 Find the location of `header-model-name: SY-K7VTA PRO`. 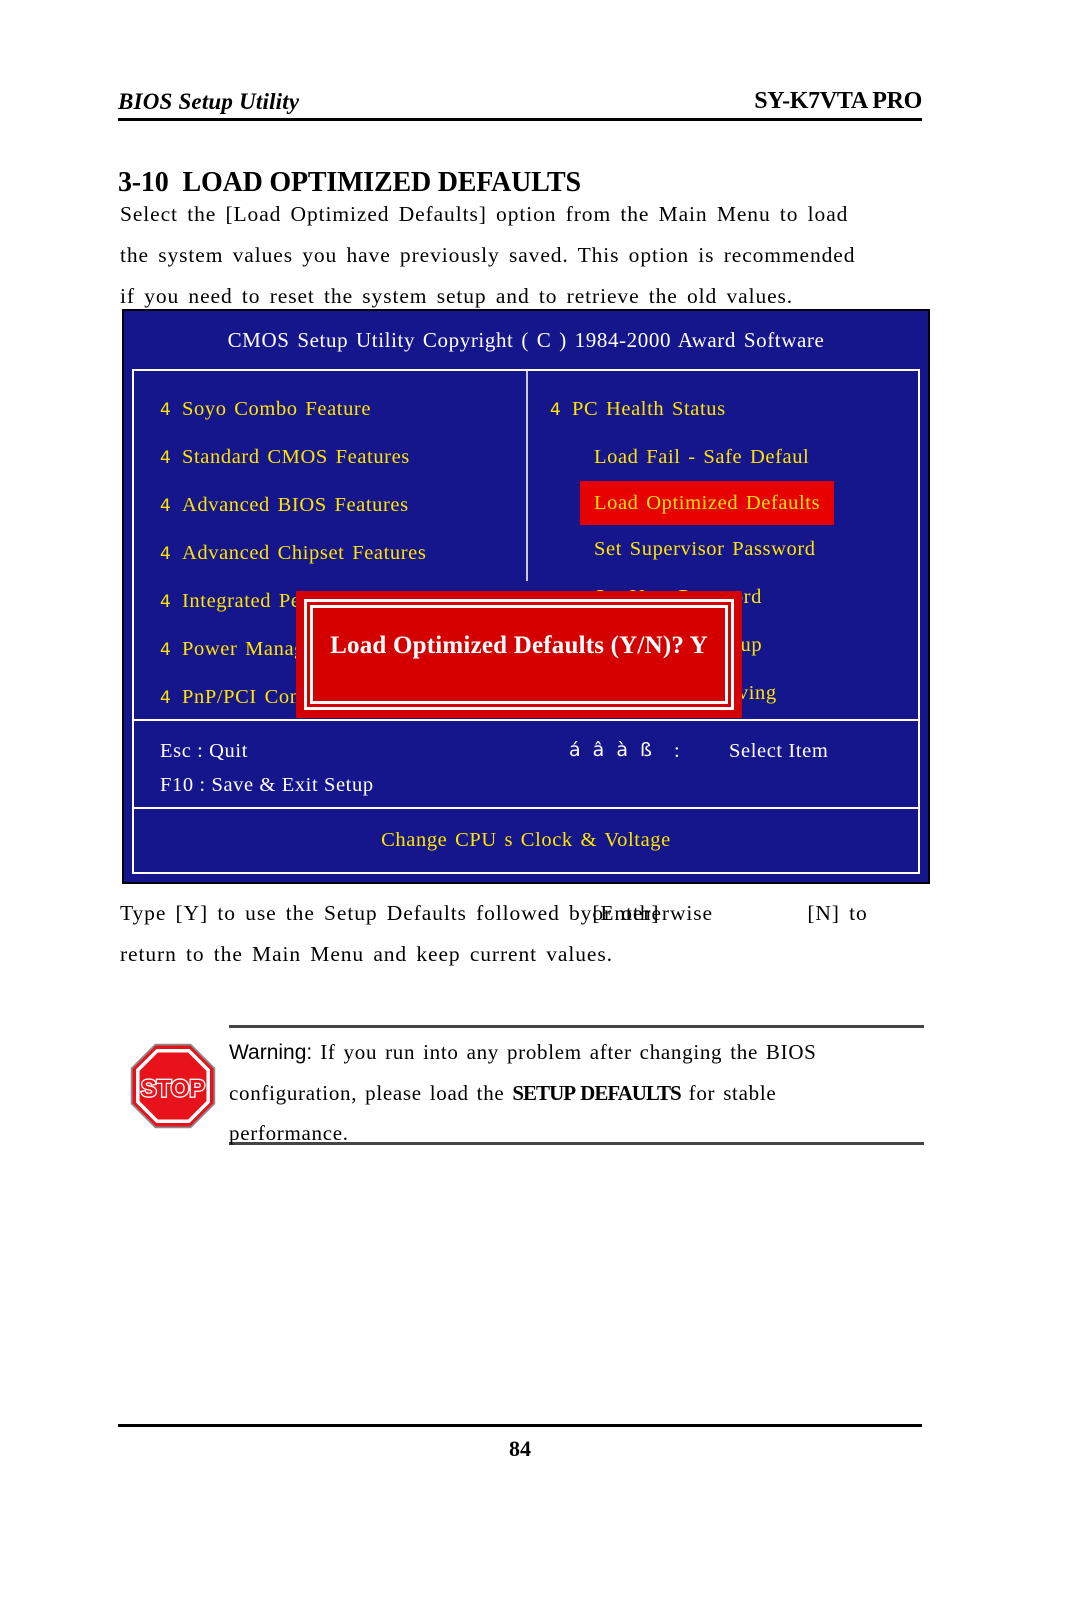

header-model-name: SY-K7VTA PRO is located at coordinates (838, 101).